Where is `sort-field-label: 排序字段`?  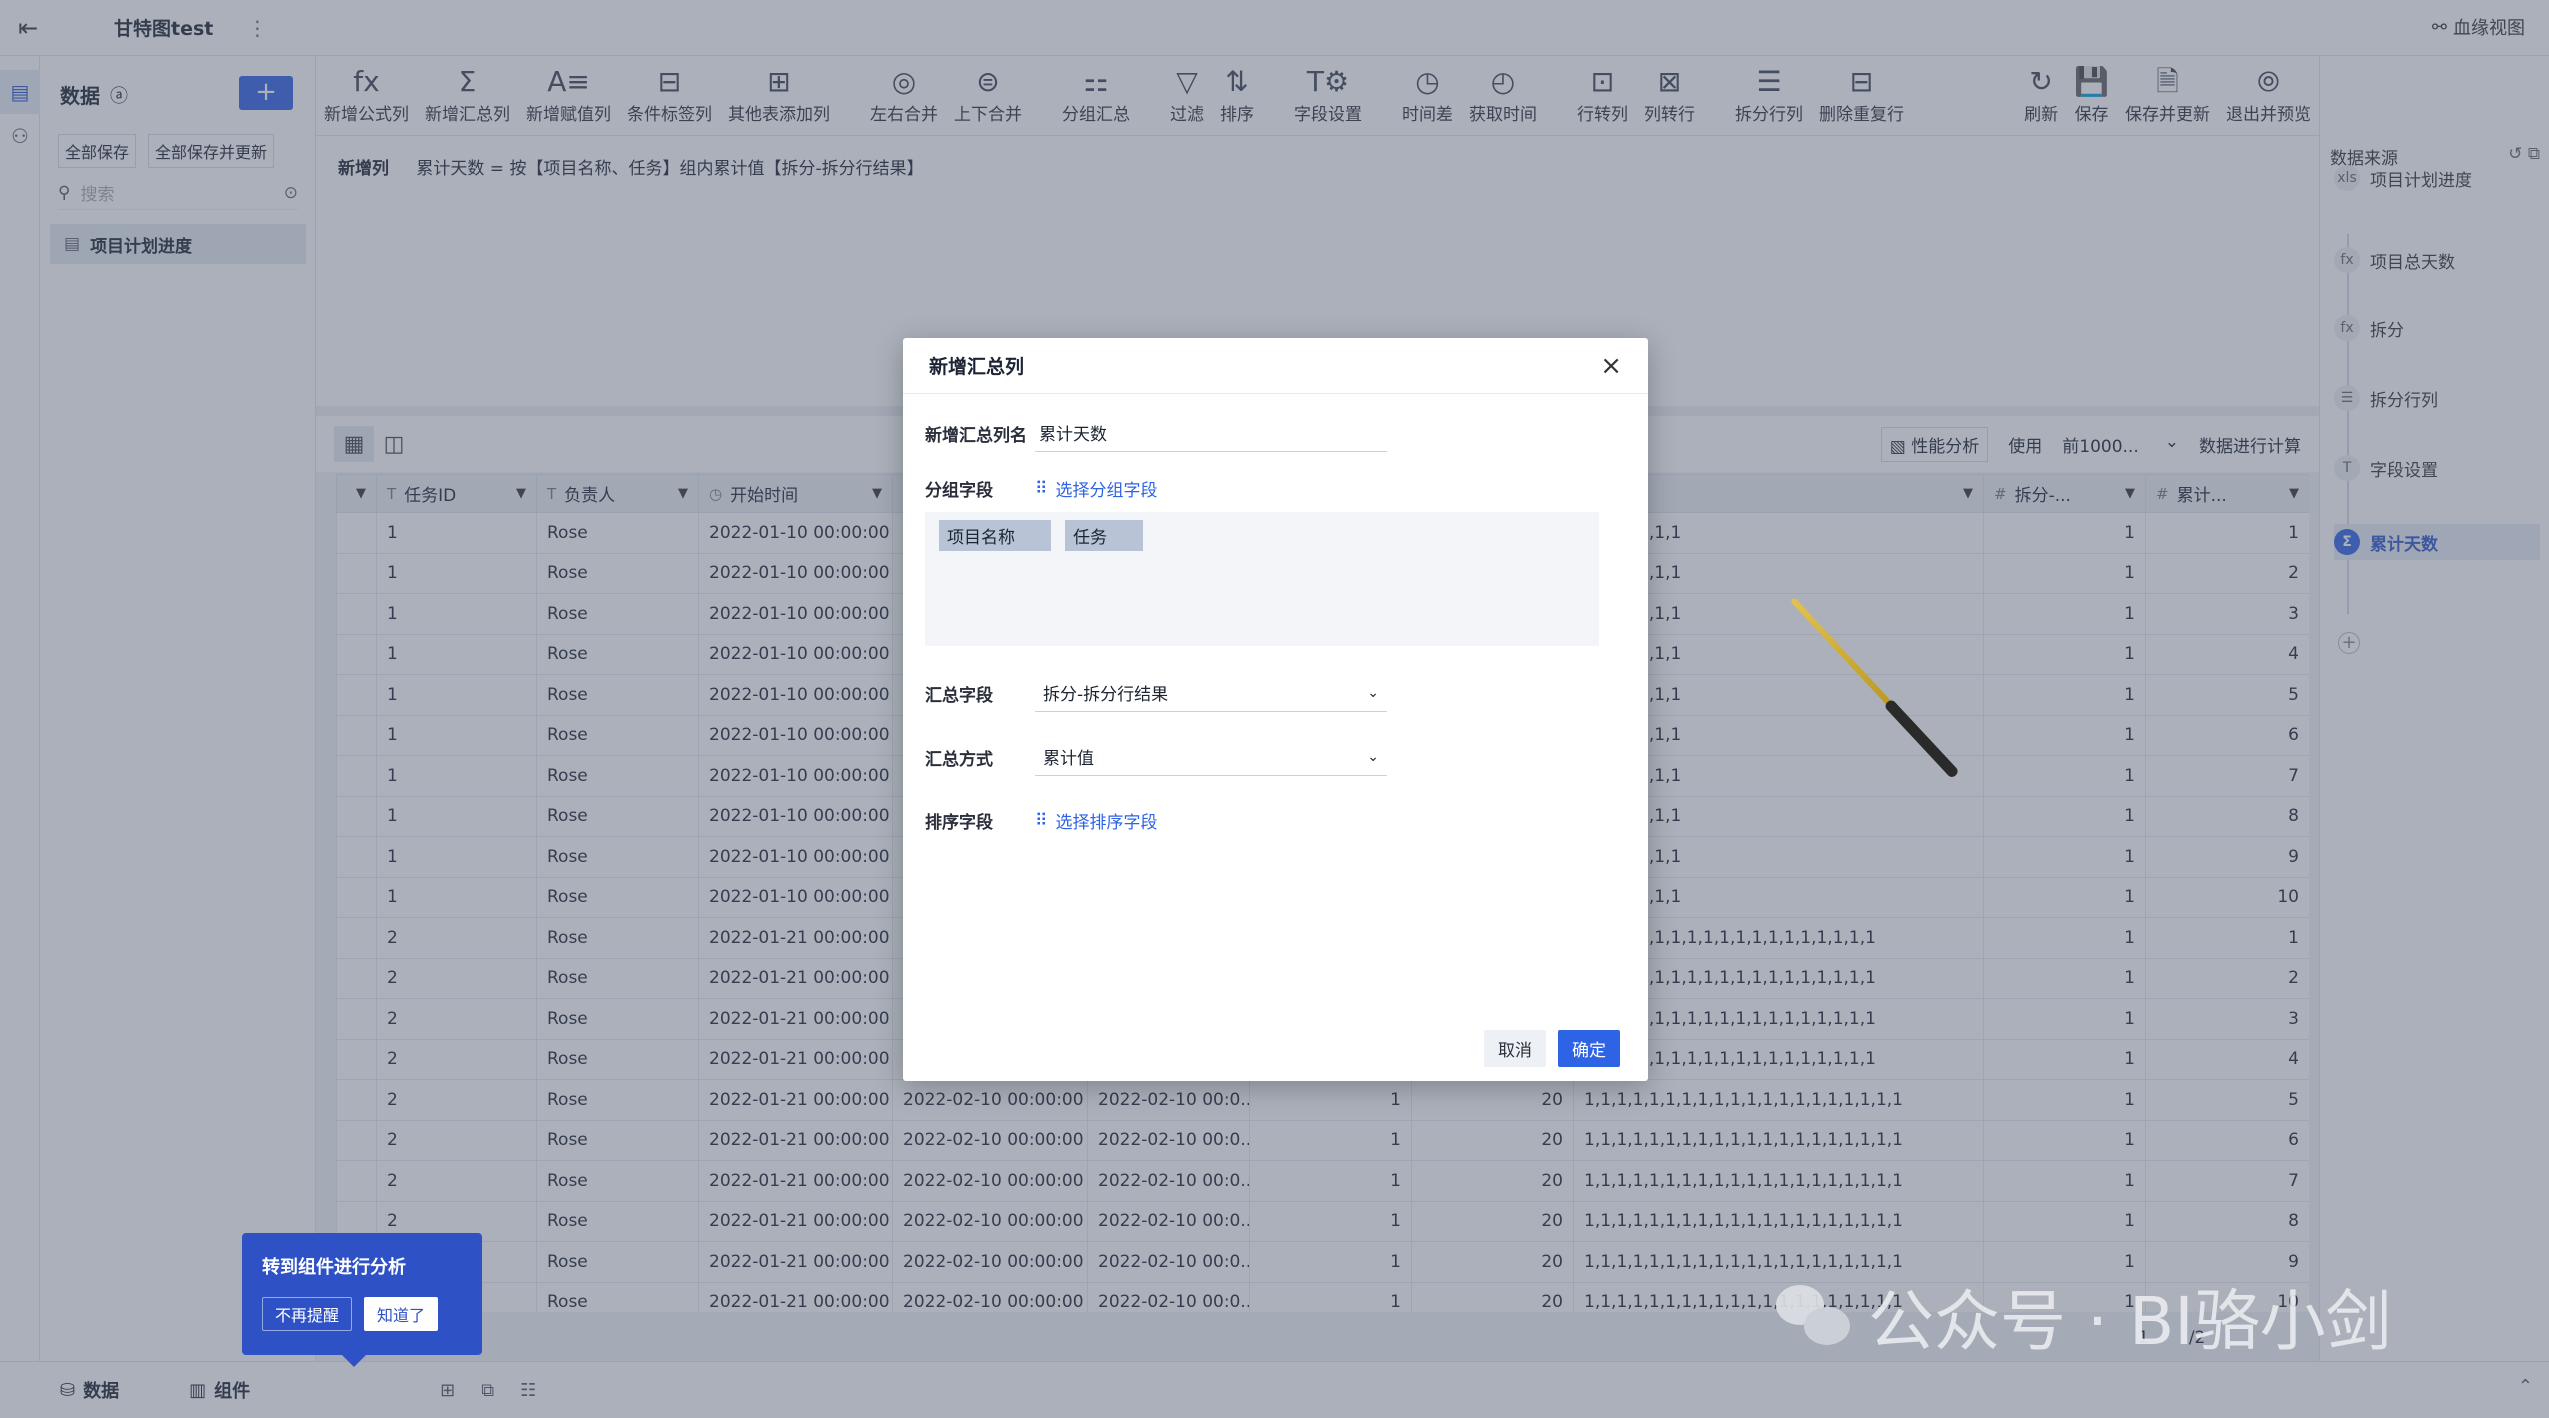
sort-field-label: 排序字段 is located at coordinates (959, 823).